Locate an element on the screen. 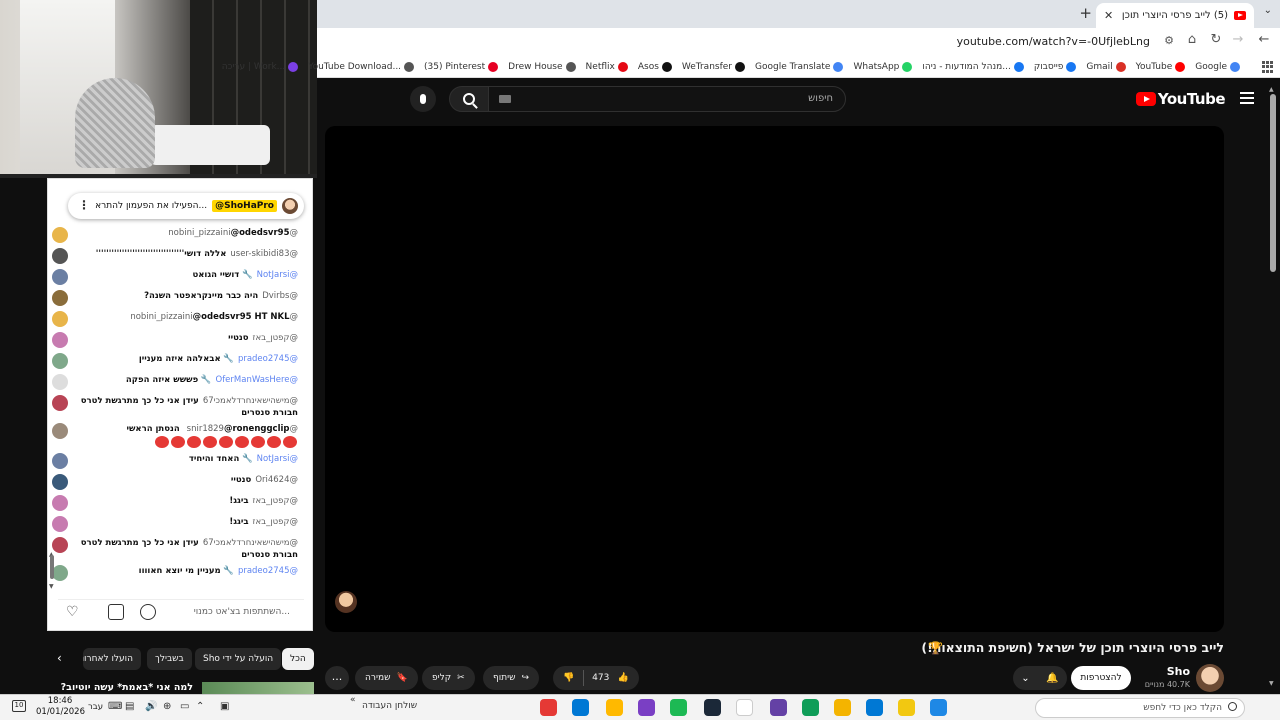 The height and width of the screenshot is (720, 1280). clip-button: קליפ ✂ is located at coordinates (448, 678).